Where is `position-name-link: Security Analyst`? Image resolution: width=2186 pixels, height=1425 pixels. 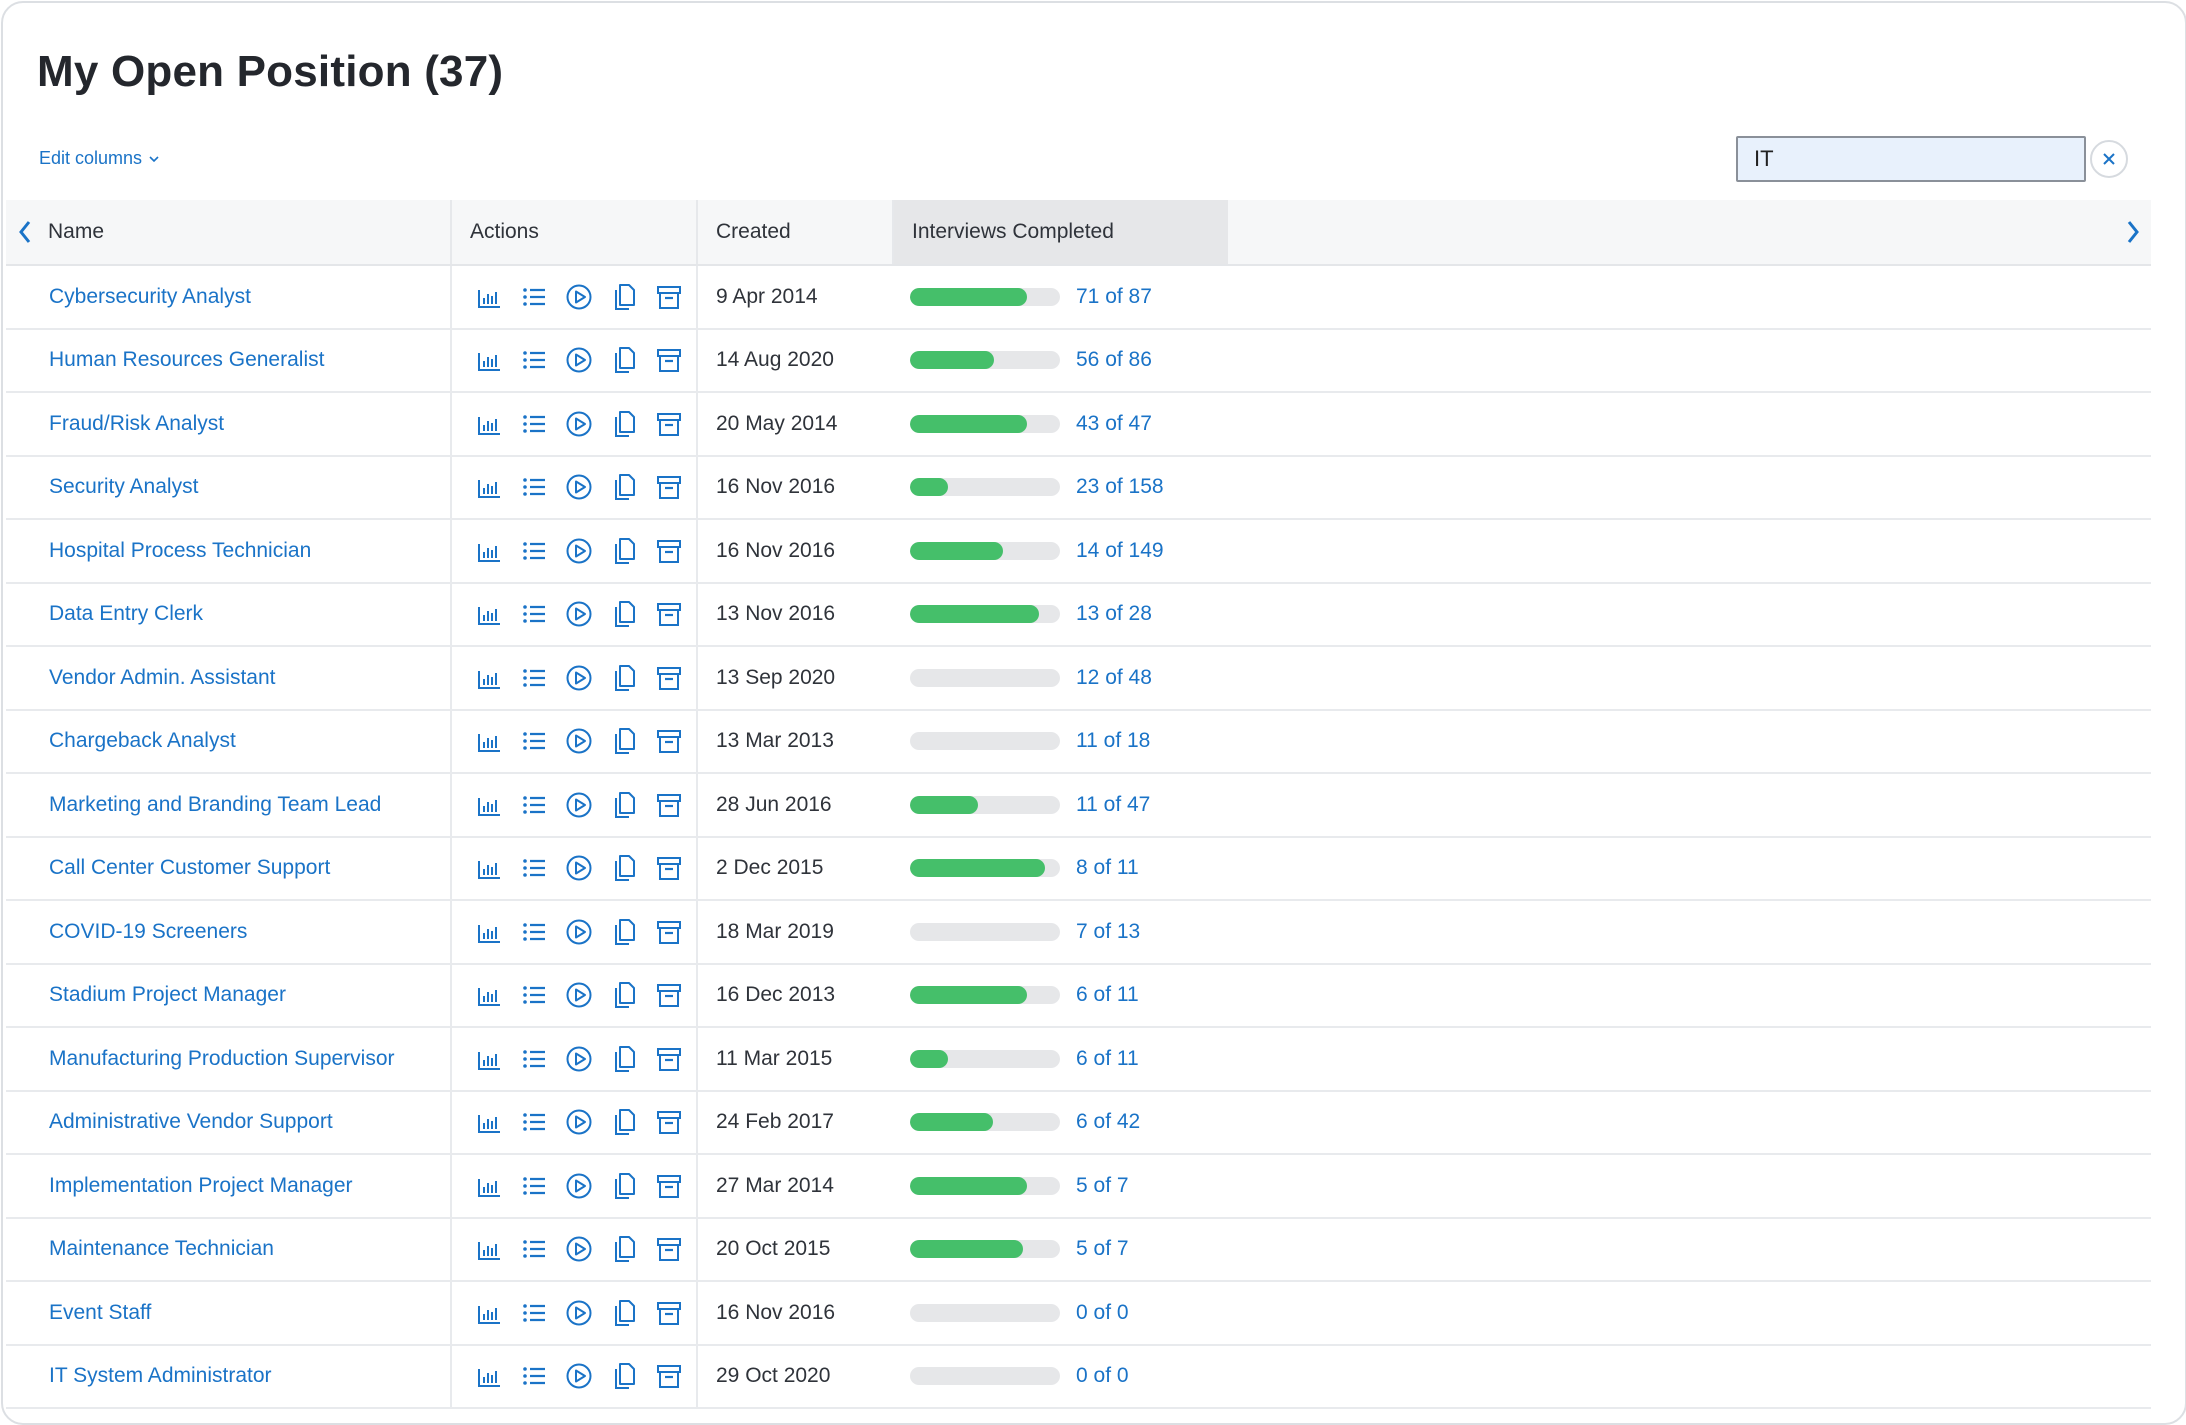 position-name-link: Security Analyst is located at coordinates (123, 487).